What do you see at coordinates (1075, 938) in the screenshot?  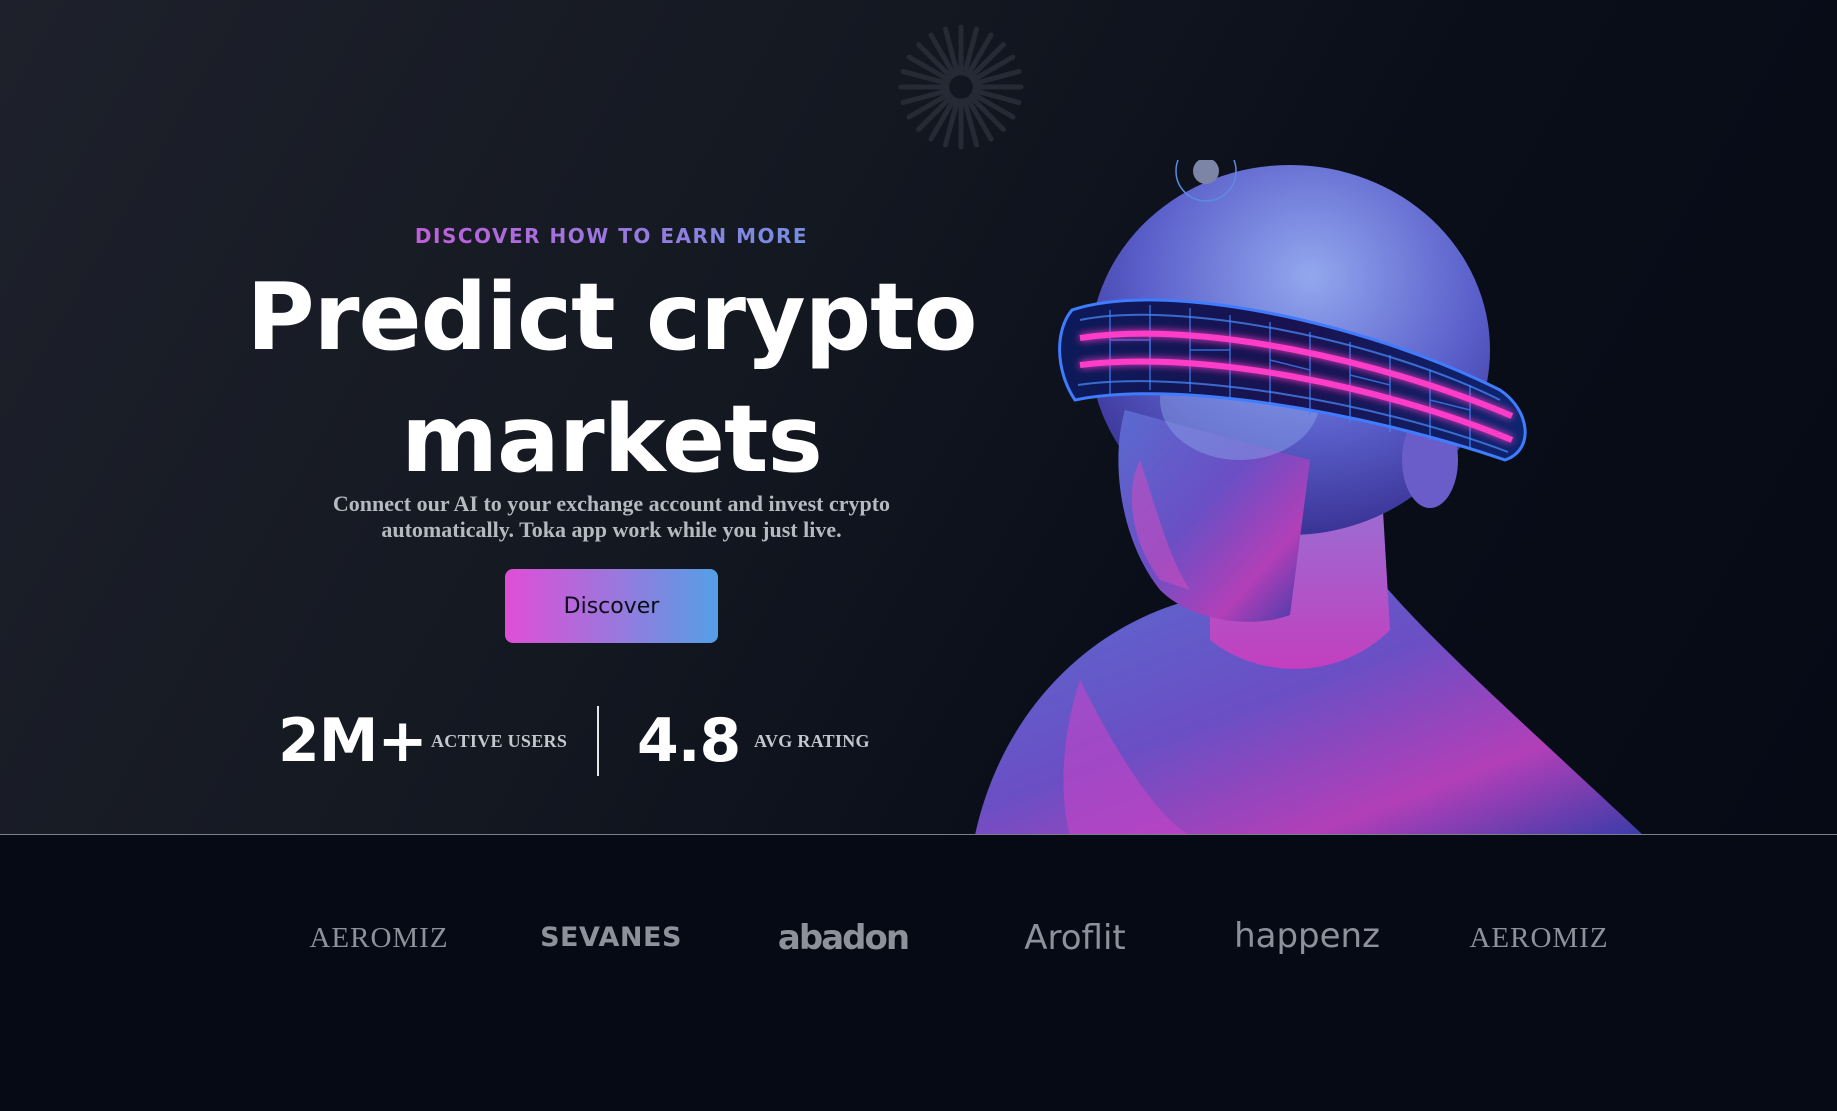 I see `partner-logo-aroflit: Aroflit` at bounding box center [1075, 938].